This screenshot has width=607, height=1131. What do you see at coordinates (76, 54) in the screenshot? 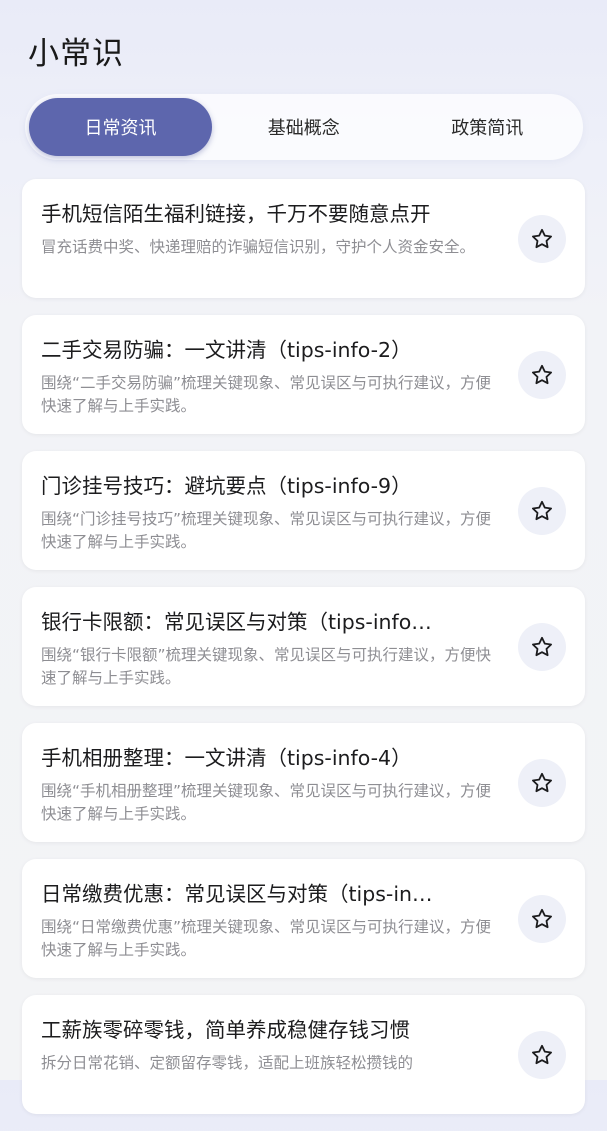
I see `page-title: 小常识` at bounding box center [76, 54].